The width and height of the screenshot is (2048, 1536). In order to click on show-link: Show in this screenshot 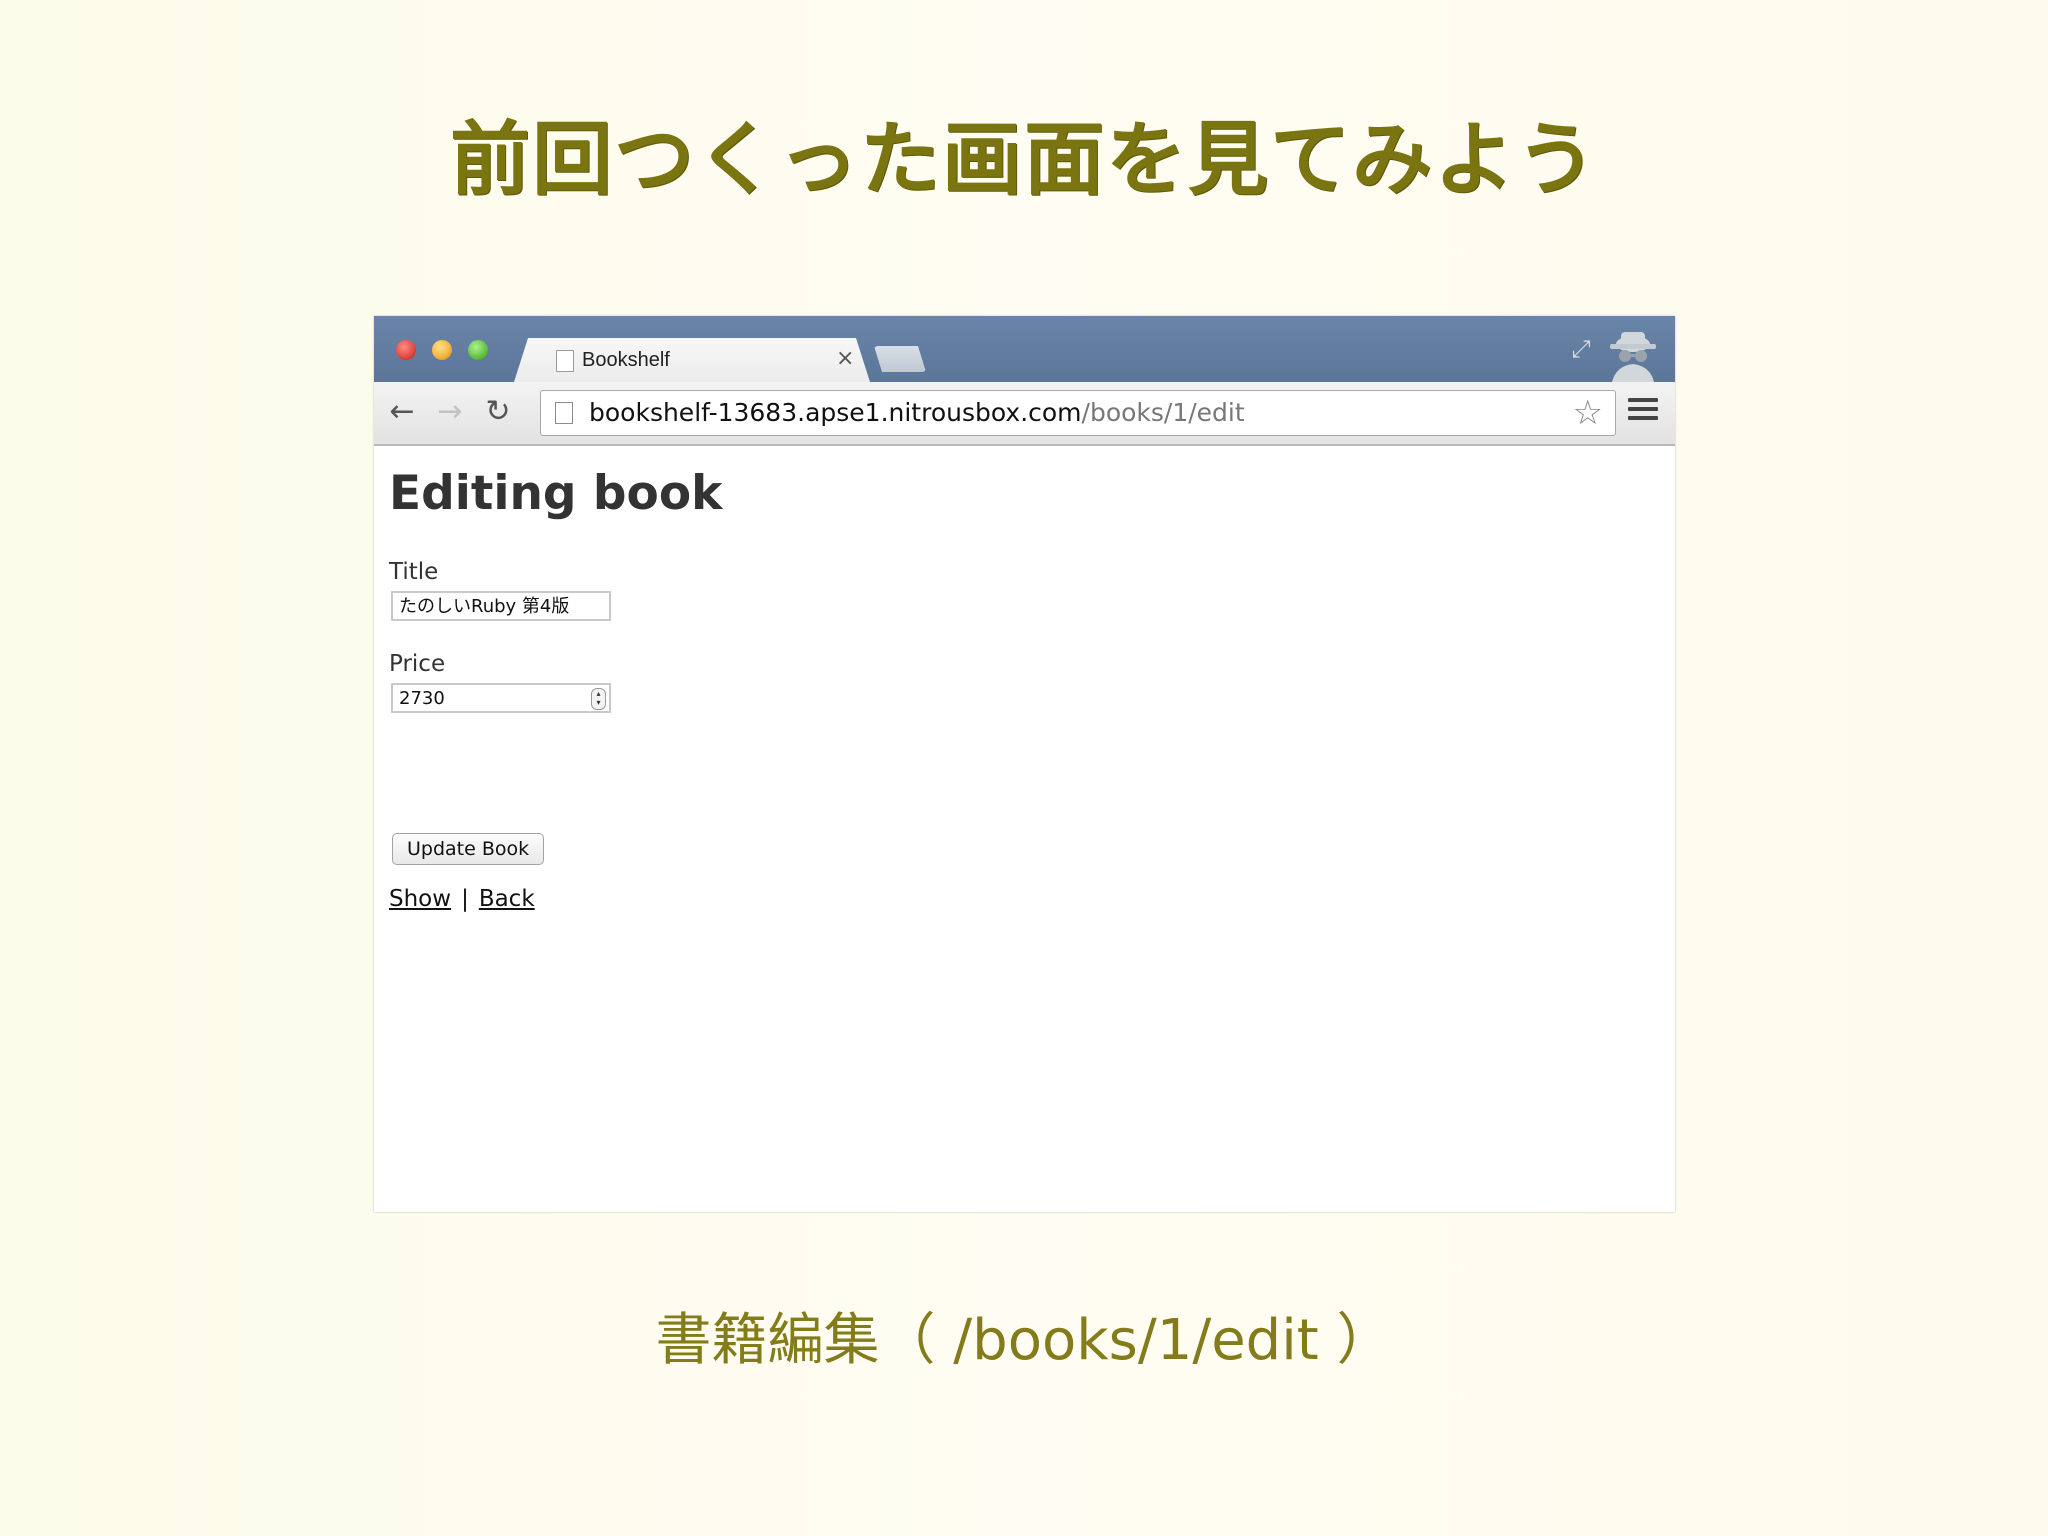, I will do `click(420, 899)`.